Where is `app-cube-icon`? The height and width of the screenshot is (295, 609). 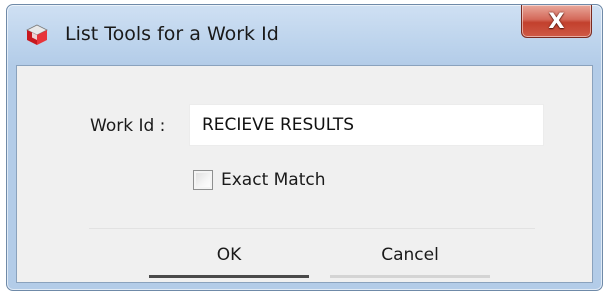 app-cube-icon is located at coordinates (37, 35).